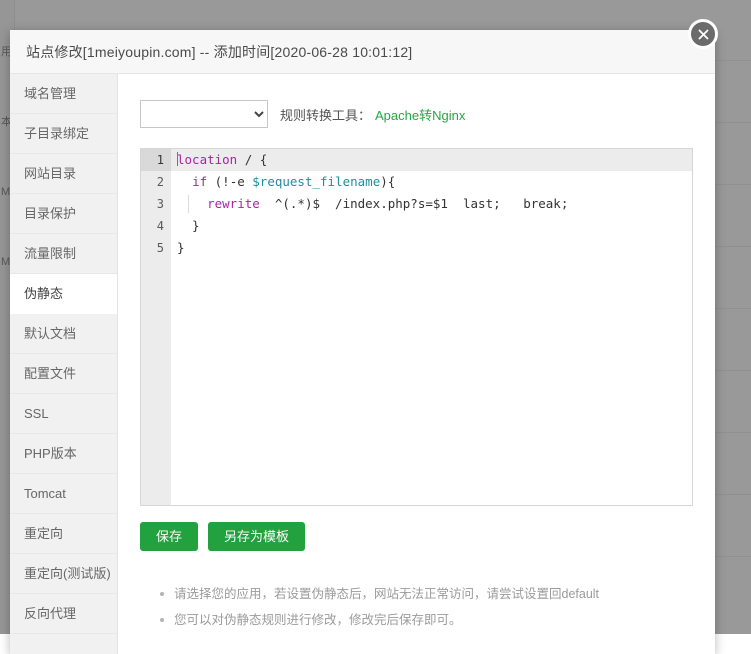 This screenshot has width=751, height=654. I want to click on code-token: $request_filename, so click(316, 181).